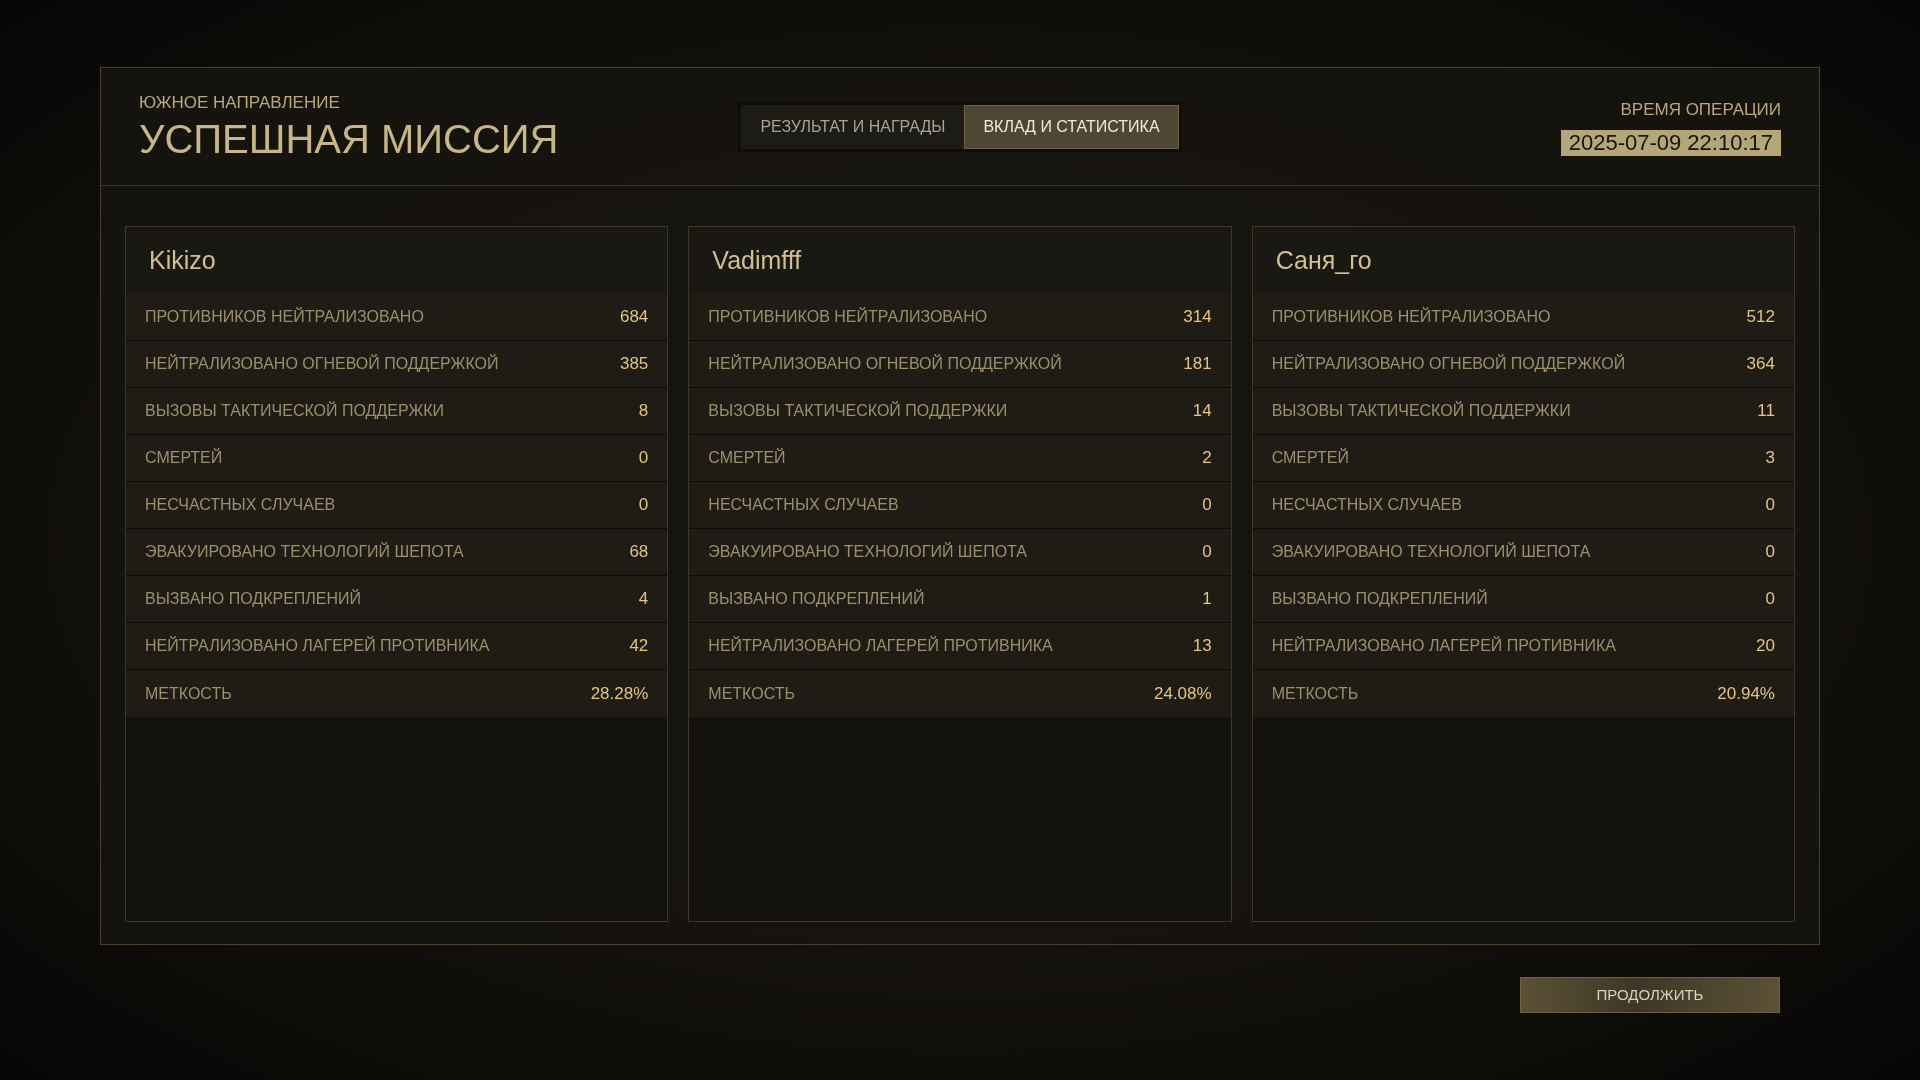  What do you see at coordinates (1700, 109) in the screenshot?
I see `operation-time-label: ВРЕМЯ ОПЕРАЦИИ` at bounding box center [1700, 109].